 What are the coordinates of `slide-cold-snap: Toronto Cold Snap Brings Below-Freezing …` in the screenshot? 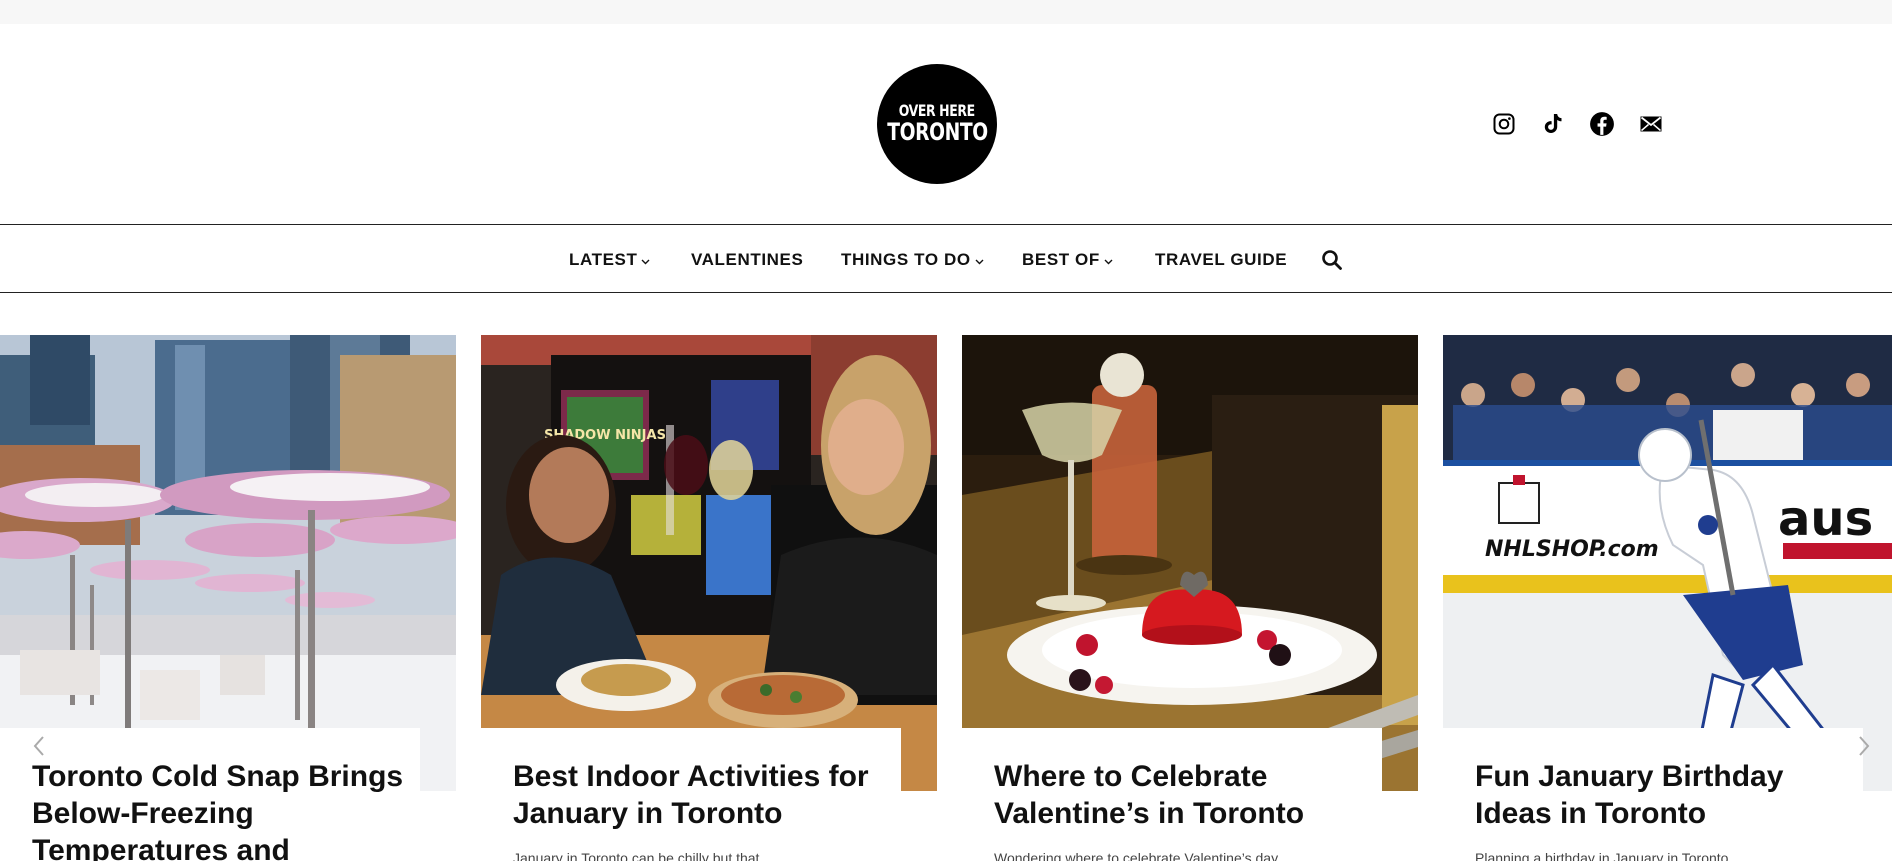 It's located at (228, 598).